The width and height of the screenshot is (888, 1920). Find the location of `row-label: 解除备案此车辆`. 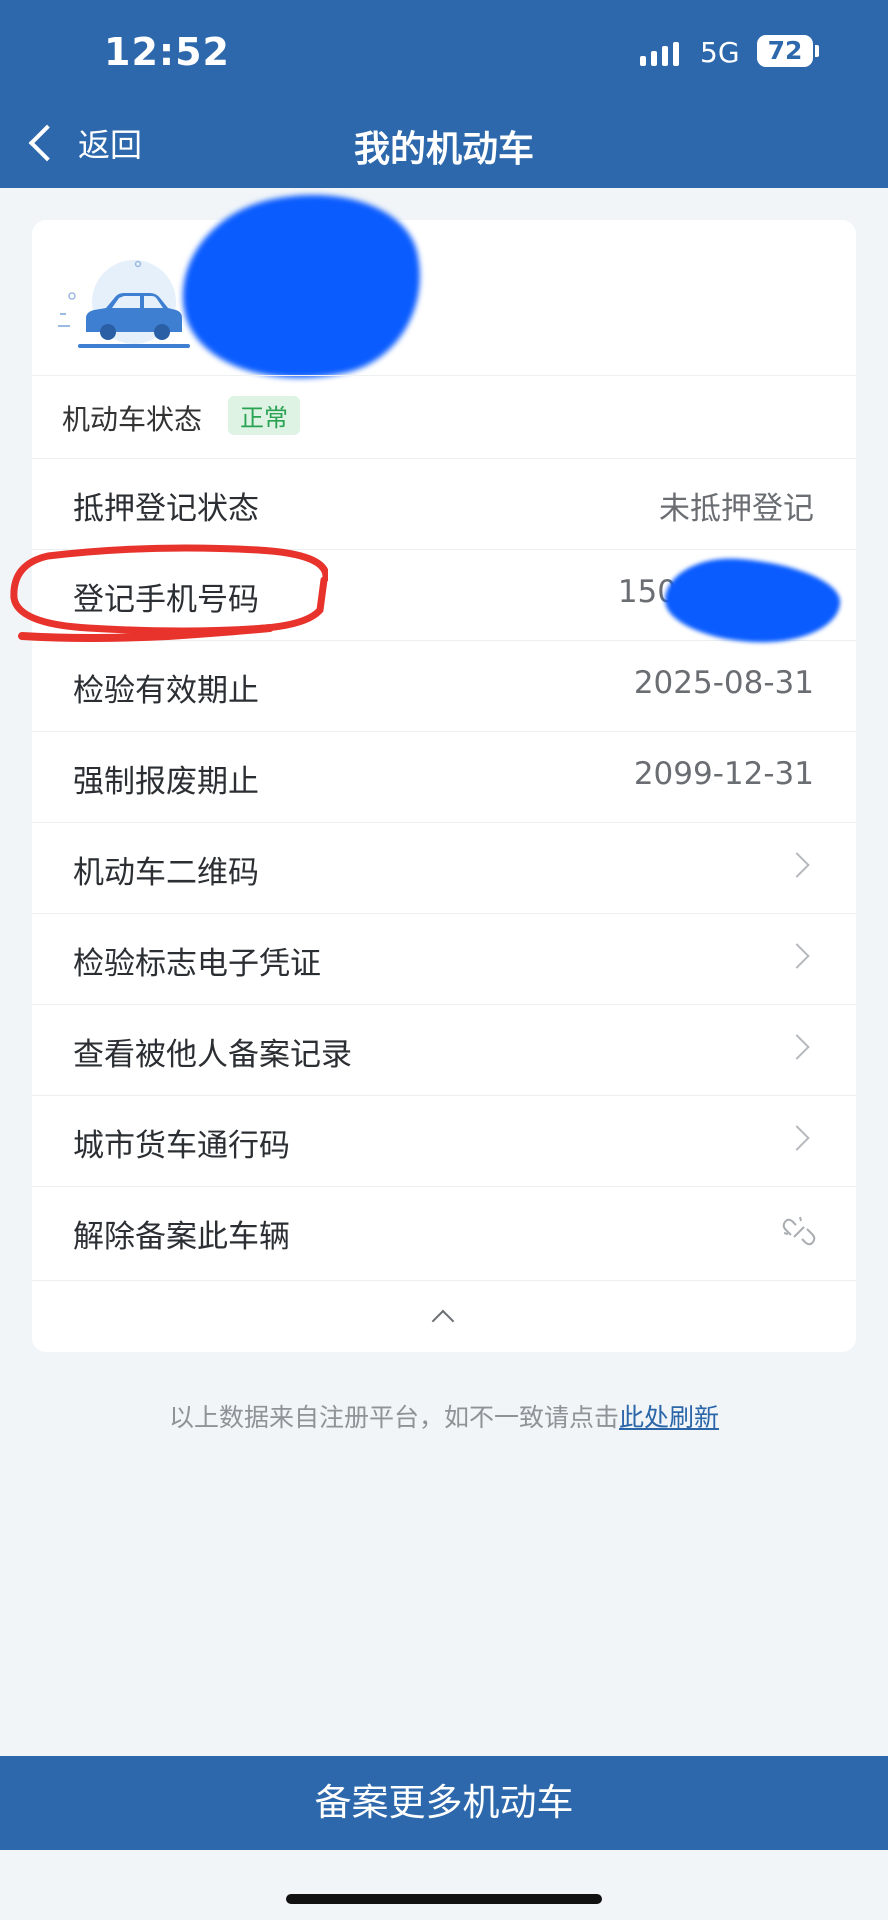

row-label: 解除备案此车辆 is located at coordinates (181, 1237).